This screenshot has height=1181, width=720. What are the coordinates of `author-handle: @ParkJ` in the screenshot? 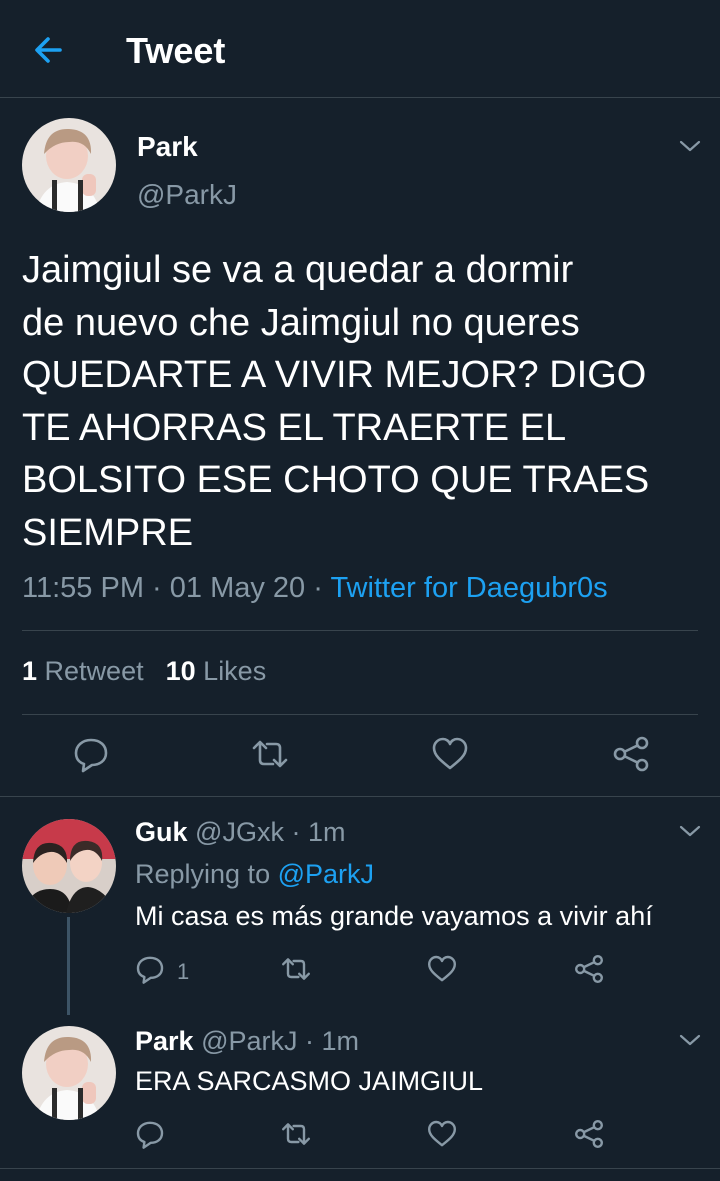 It's located at (187, 195).